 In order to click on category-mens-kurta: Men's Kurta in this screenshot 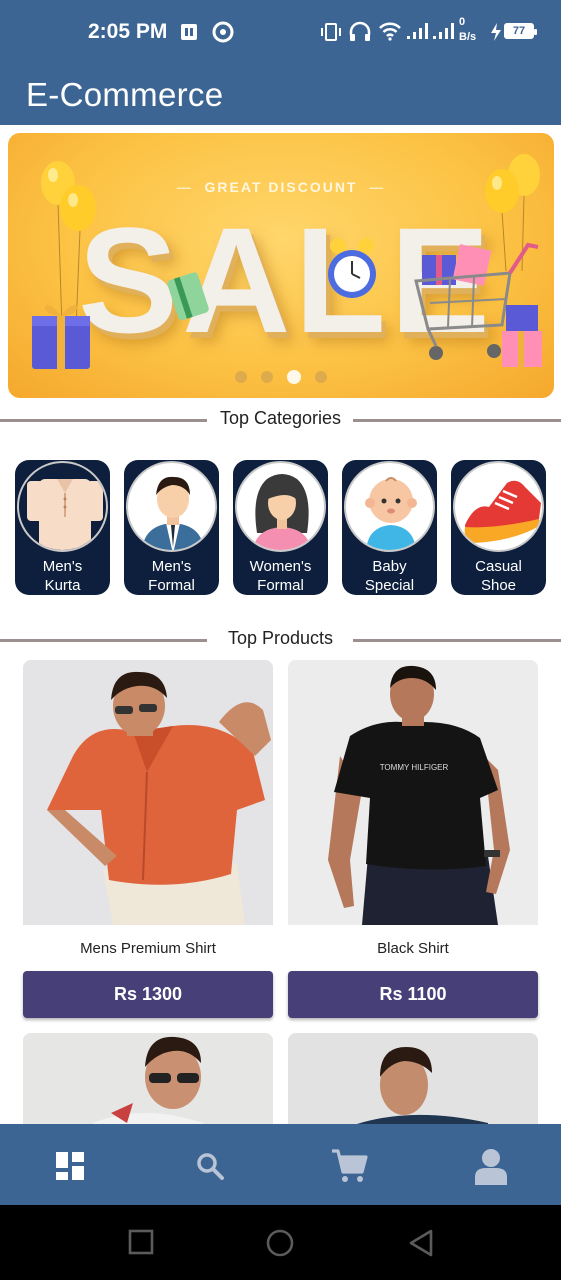, I will do `click(62, 527)`.